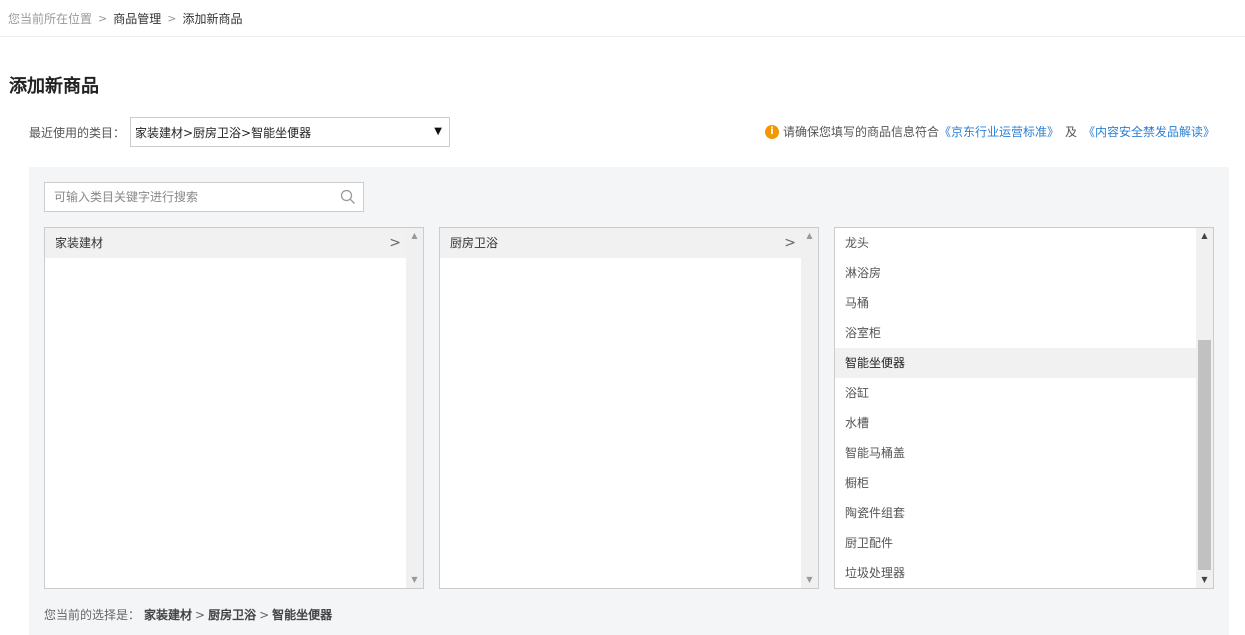  What do you see at coordinates (348, 197) in the screenshot?
I see `search-icon` at bounding box center [348, 197].